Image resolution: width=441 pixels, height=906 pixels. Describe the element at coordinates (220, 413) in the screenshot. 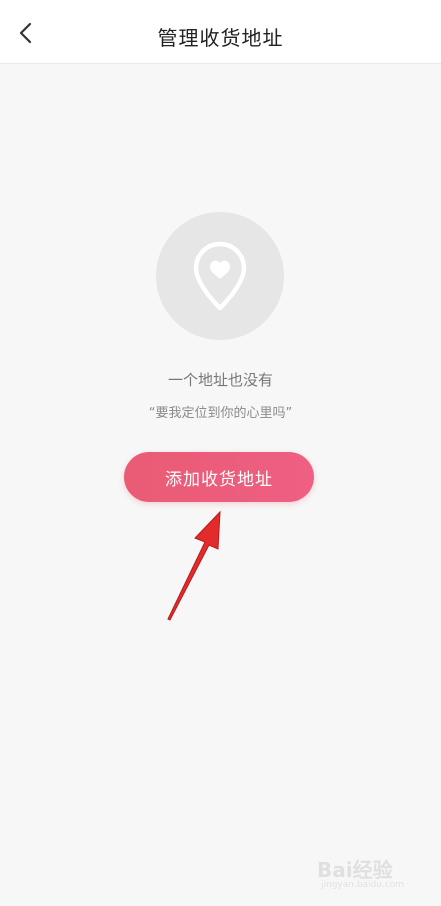

I see `empty-subtitle: “要我定位到你的心里吗”` at that location.